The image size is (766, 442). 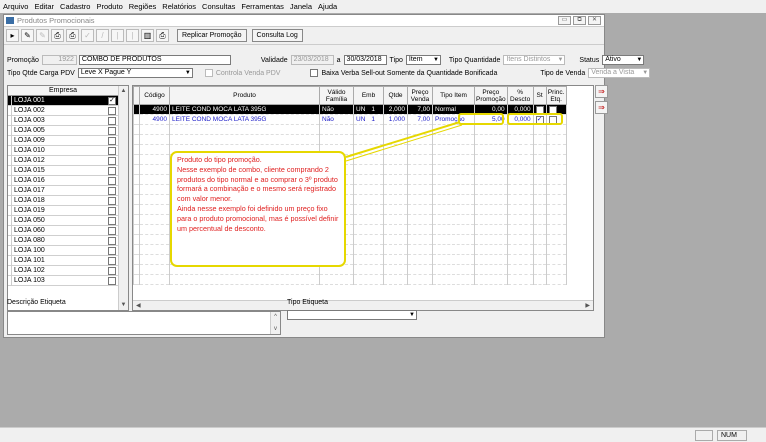 I want to click on status-bar: NUM, so click(x=383, y=434).